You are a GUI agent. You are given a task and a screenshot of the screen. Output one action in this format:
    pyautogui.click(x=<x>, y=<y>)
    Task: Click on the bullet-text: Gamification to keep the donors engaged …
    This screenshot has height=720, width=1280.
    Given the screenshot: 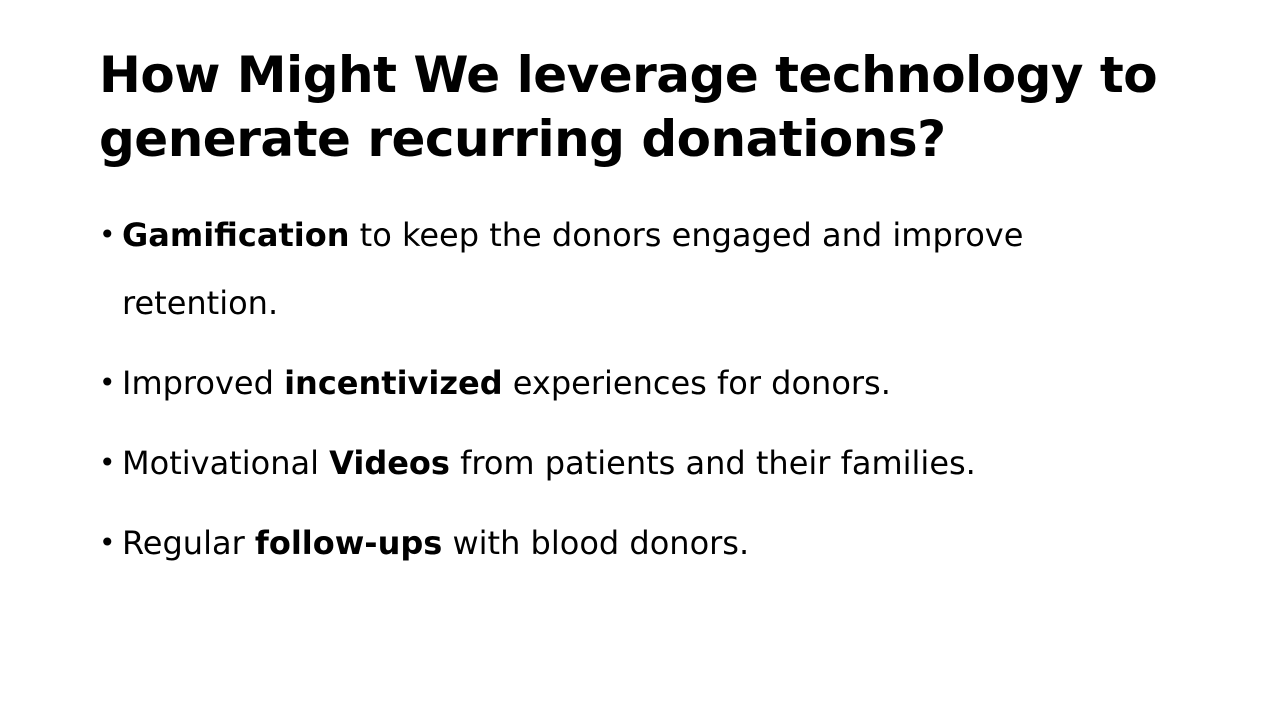 What is the action you would take?
    pyautogui.click(x=572, y=269)
    